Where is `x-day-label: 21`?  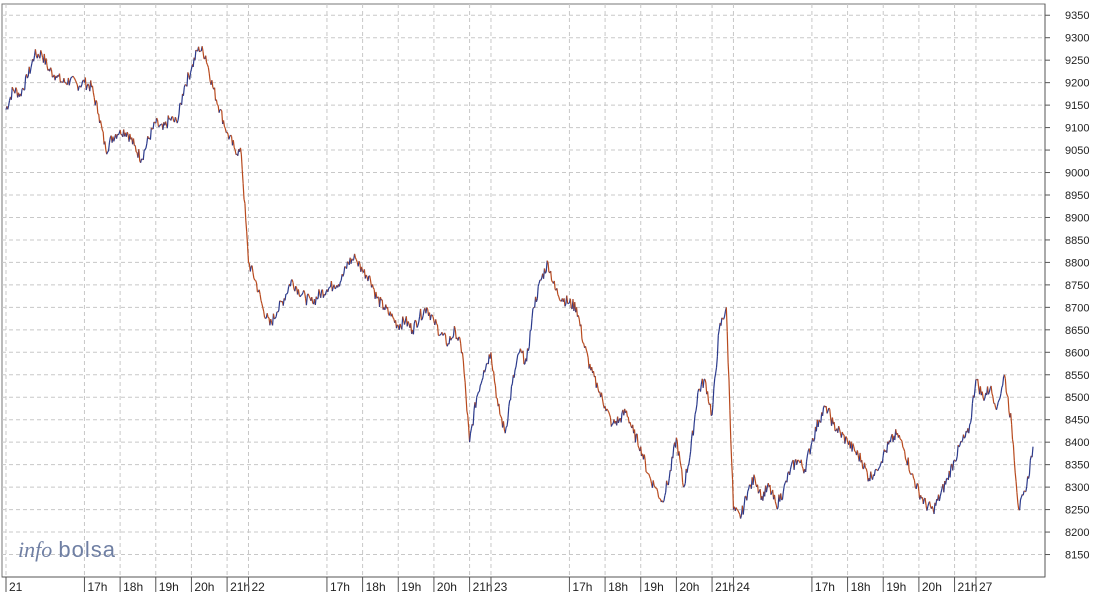 x-day-label: 21 is located at coordinates (16, 587).